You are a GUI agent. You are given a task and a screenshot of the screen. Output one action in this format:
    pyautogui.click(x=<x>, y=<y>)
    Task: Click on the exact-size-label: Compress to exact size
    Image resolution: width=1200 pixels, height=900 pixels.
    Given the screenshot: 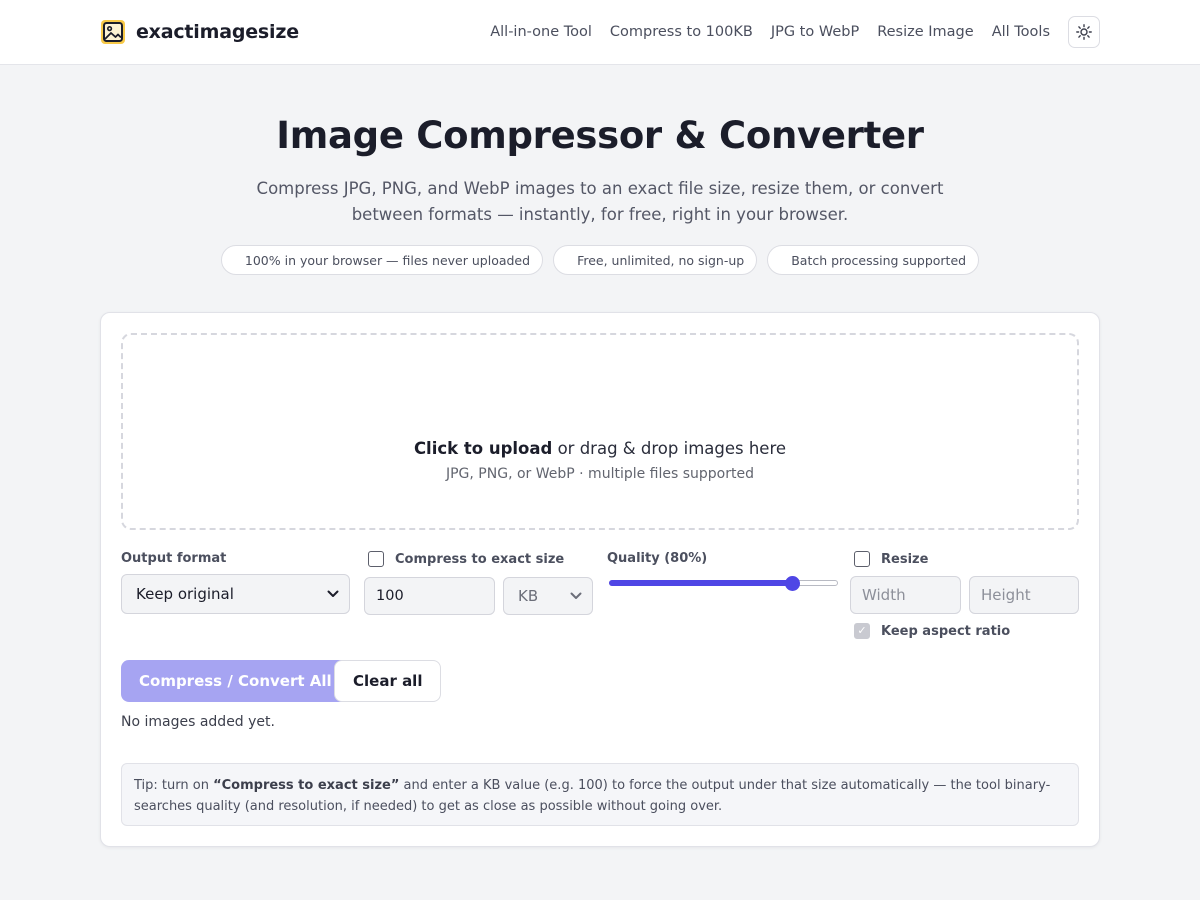 What is the action you would take?
    pyautogui.click(x=480, y=559)
    